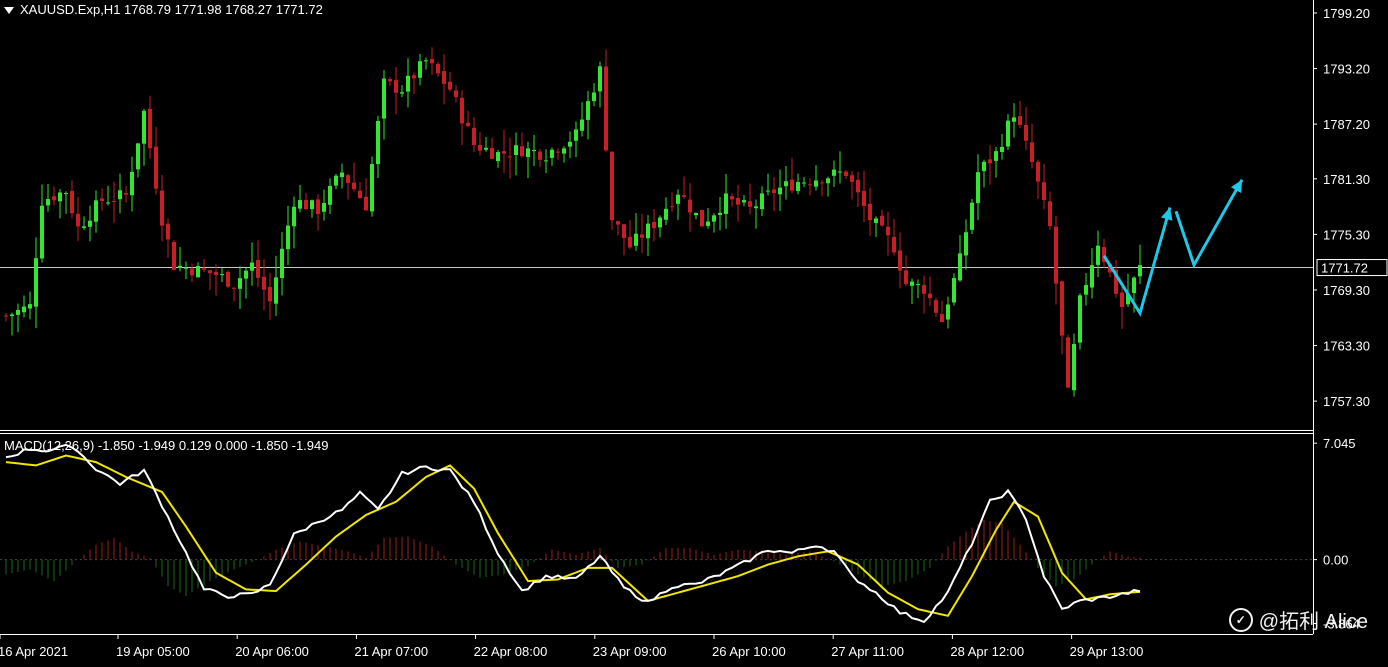 The image size is (1388, 667). I want to click on price-tick-label: 1775.30, so click(1346, 234).